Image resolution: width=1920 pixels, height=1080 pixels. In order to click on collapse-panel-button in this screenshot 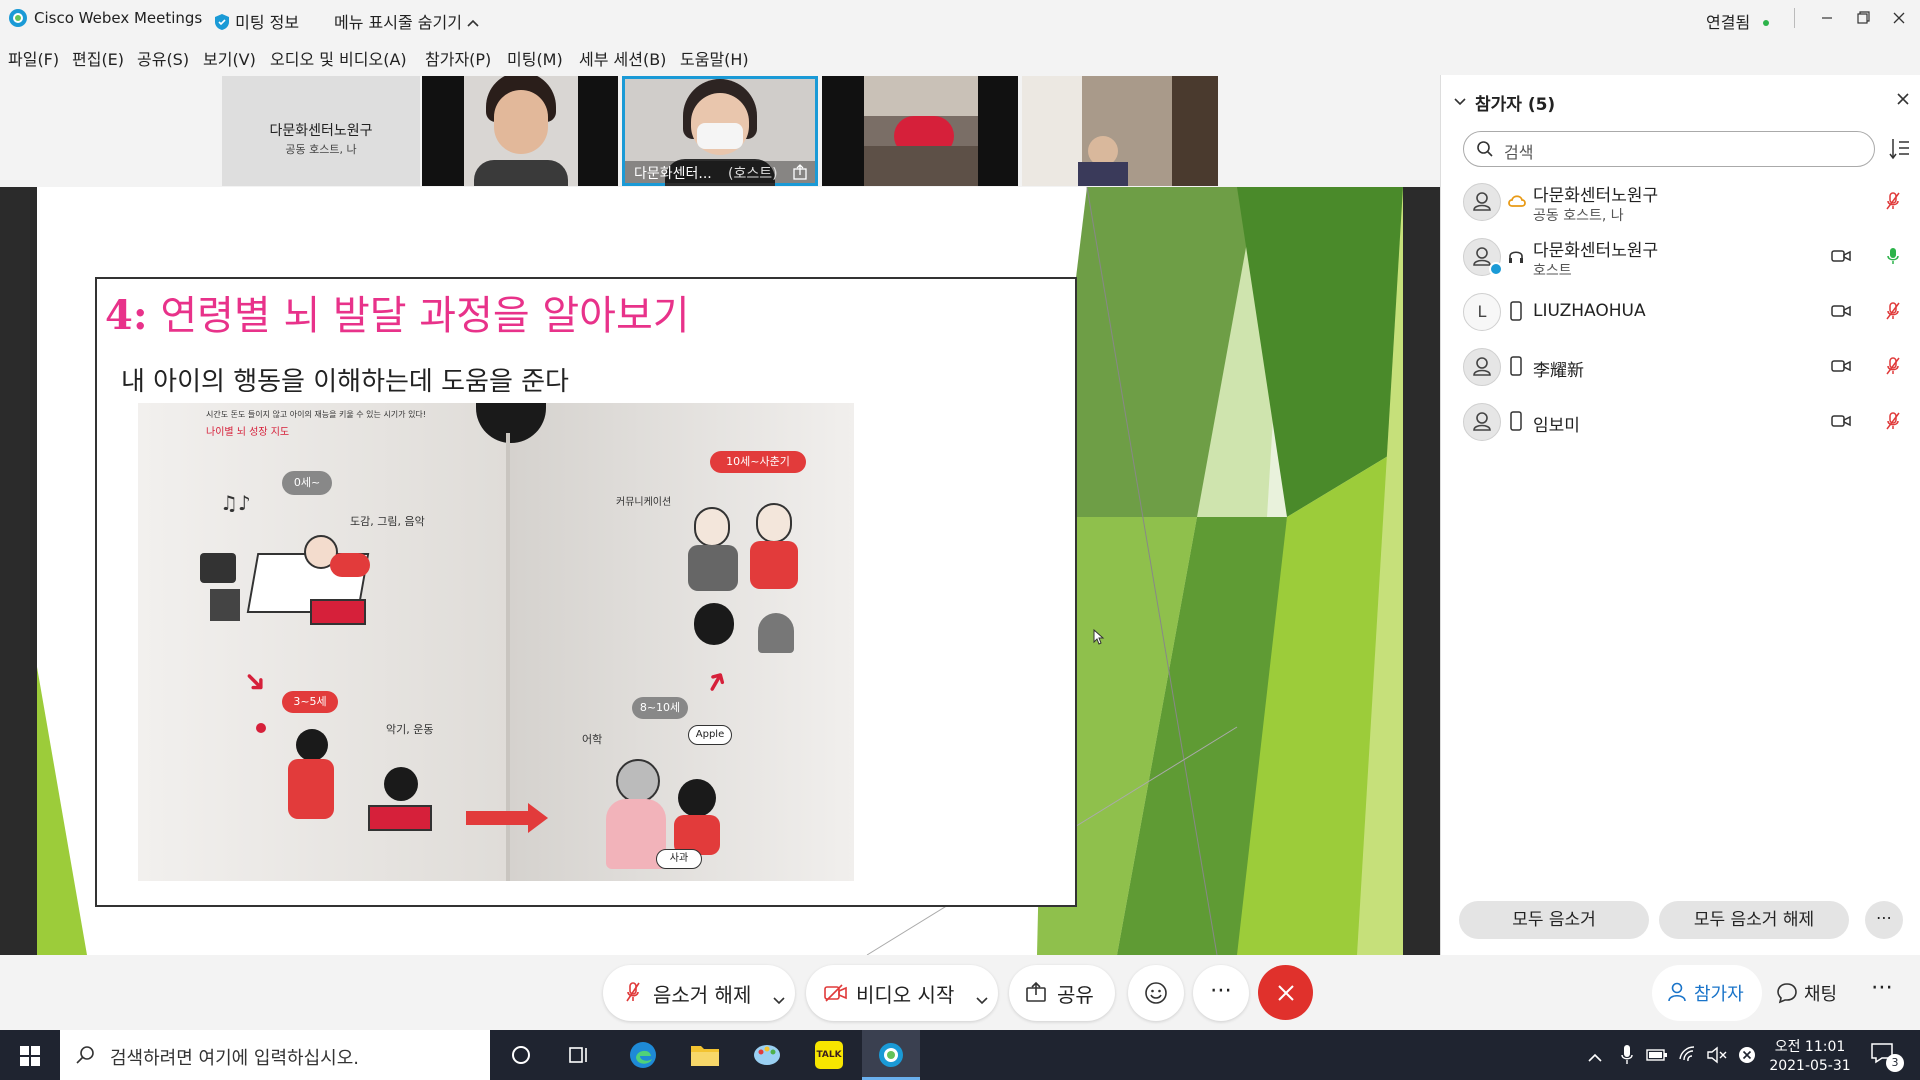, I will do `click(1460, 102)`.